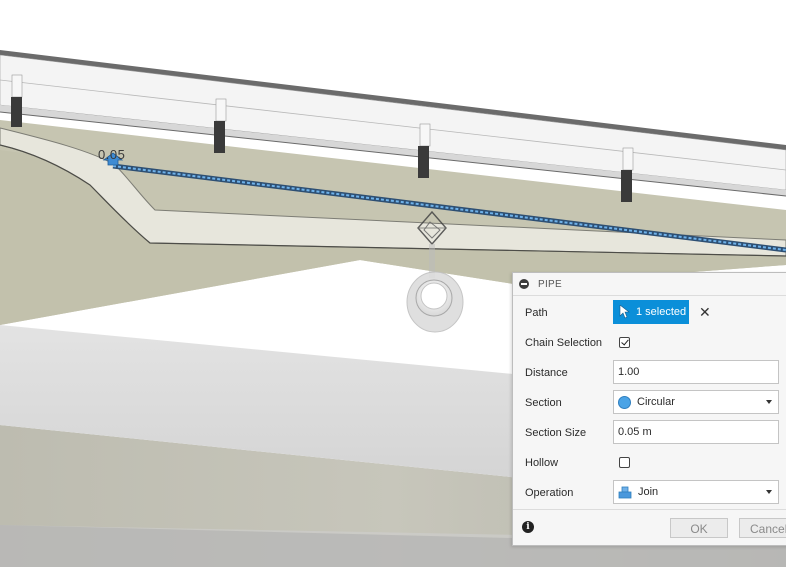  What do you see at coordinates (696, 402) in the screenshot?
I see `section-dropdown: Circular` at bounding box center [696, 402].